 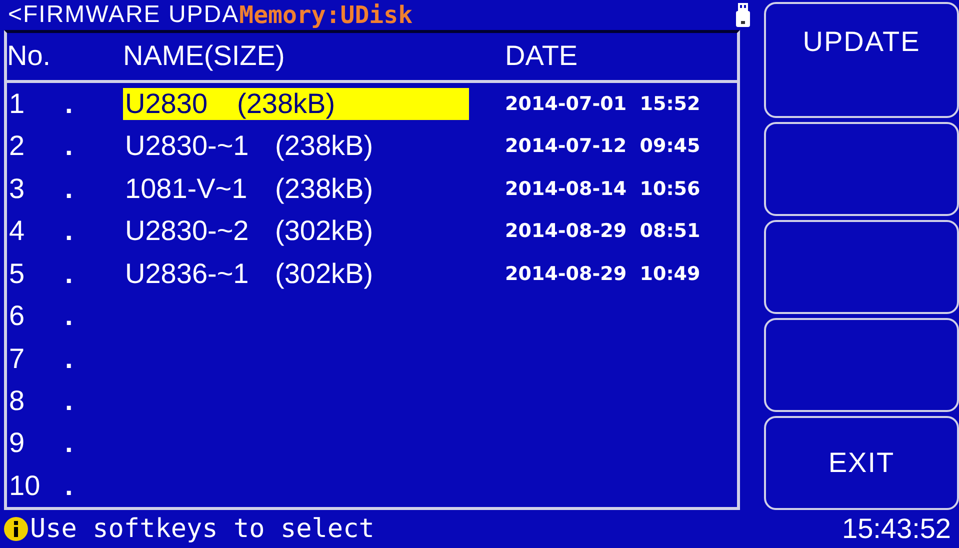 What do you see at coordinates (311, 274) in the screenshot?
I see `file-name-cell: U2836-~1 (302kB)` at bounding box center [311, 274].